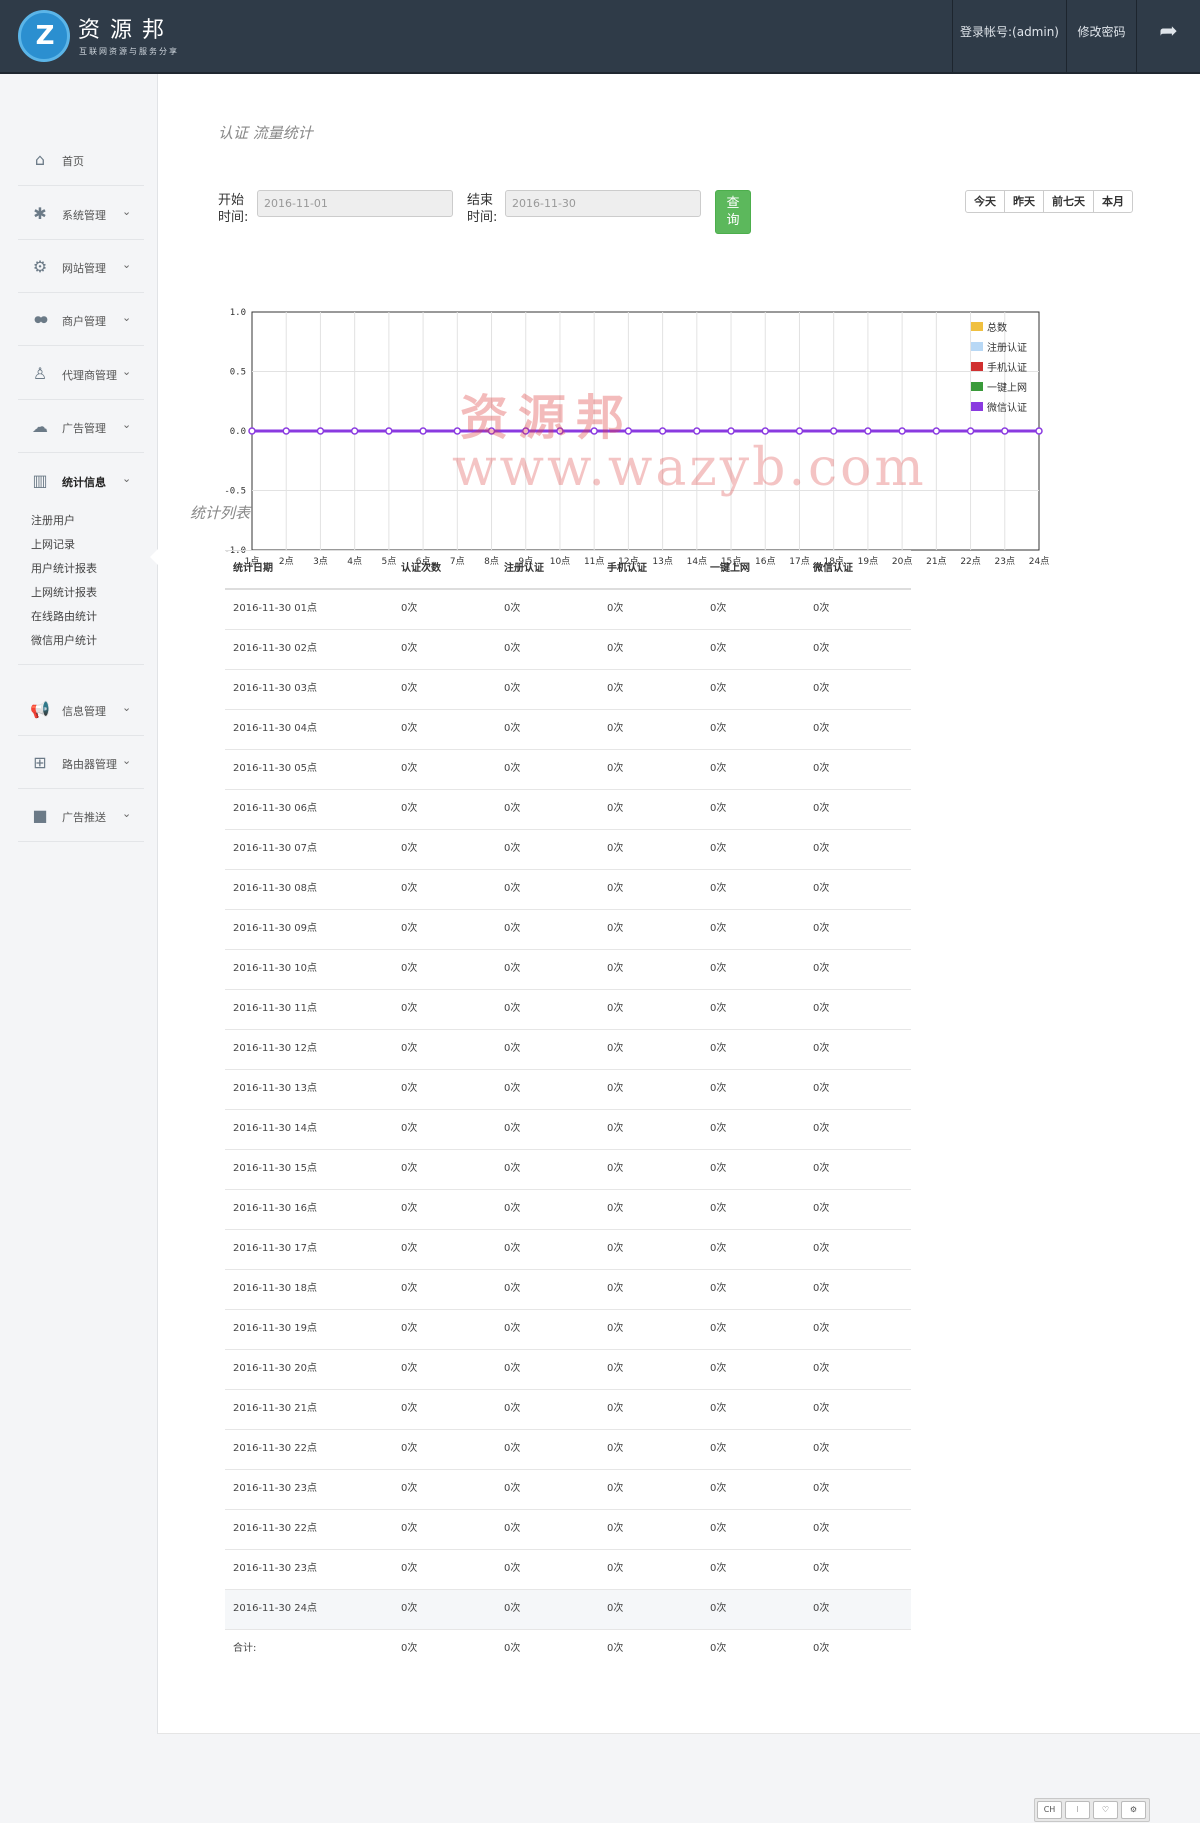  I want to click on sidebar-item-label: 广告管理, so click(84, 428).